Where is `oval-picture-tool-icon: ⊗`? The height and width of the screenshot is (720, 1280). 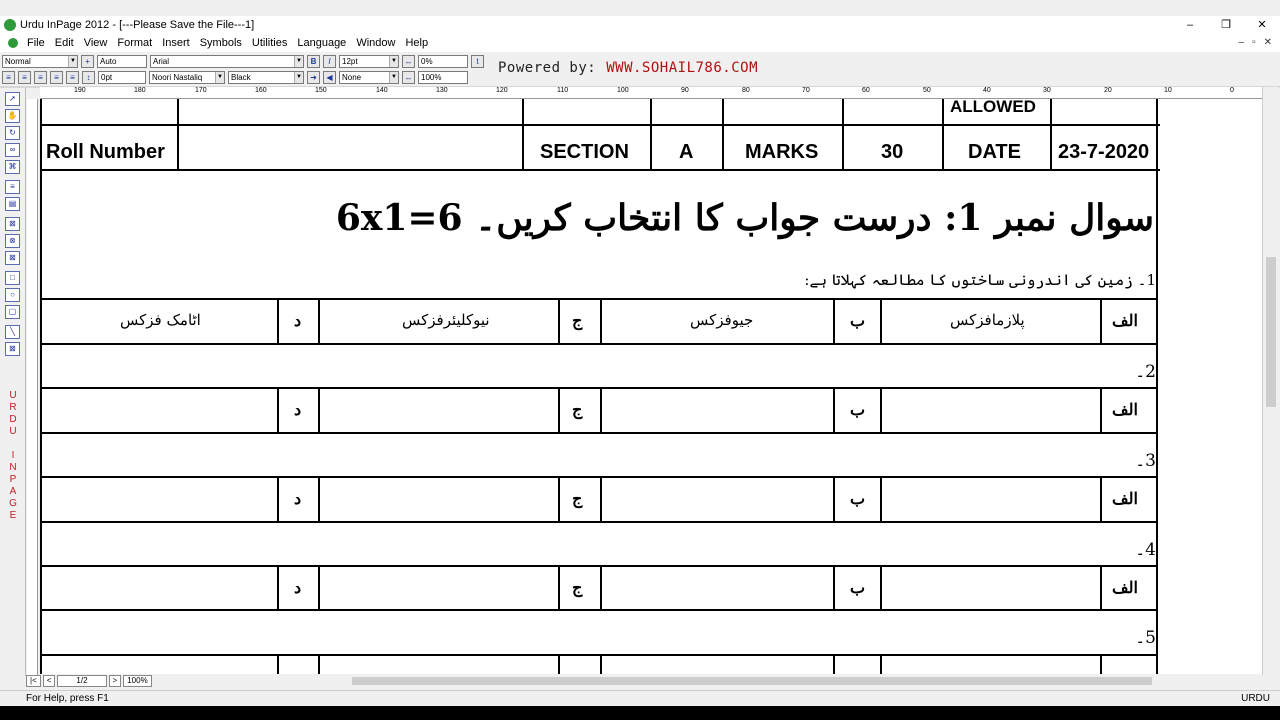
oval-picture-tool-icon: ⊗ is located at coordinates (12, 241).